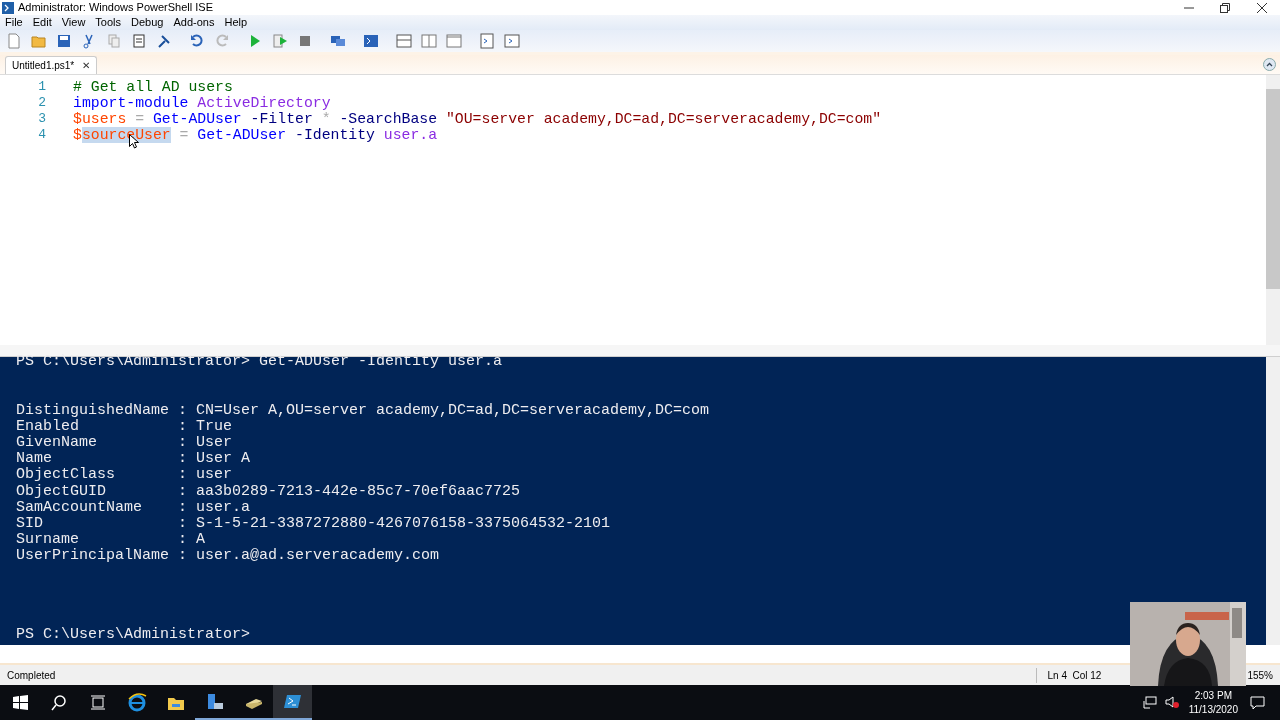 The width and height of the screenshot is (1280, 720). Describe the element at coordinates (42, 22) in the screenshot. I see `menu-item: Edit` at that location.